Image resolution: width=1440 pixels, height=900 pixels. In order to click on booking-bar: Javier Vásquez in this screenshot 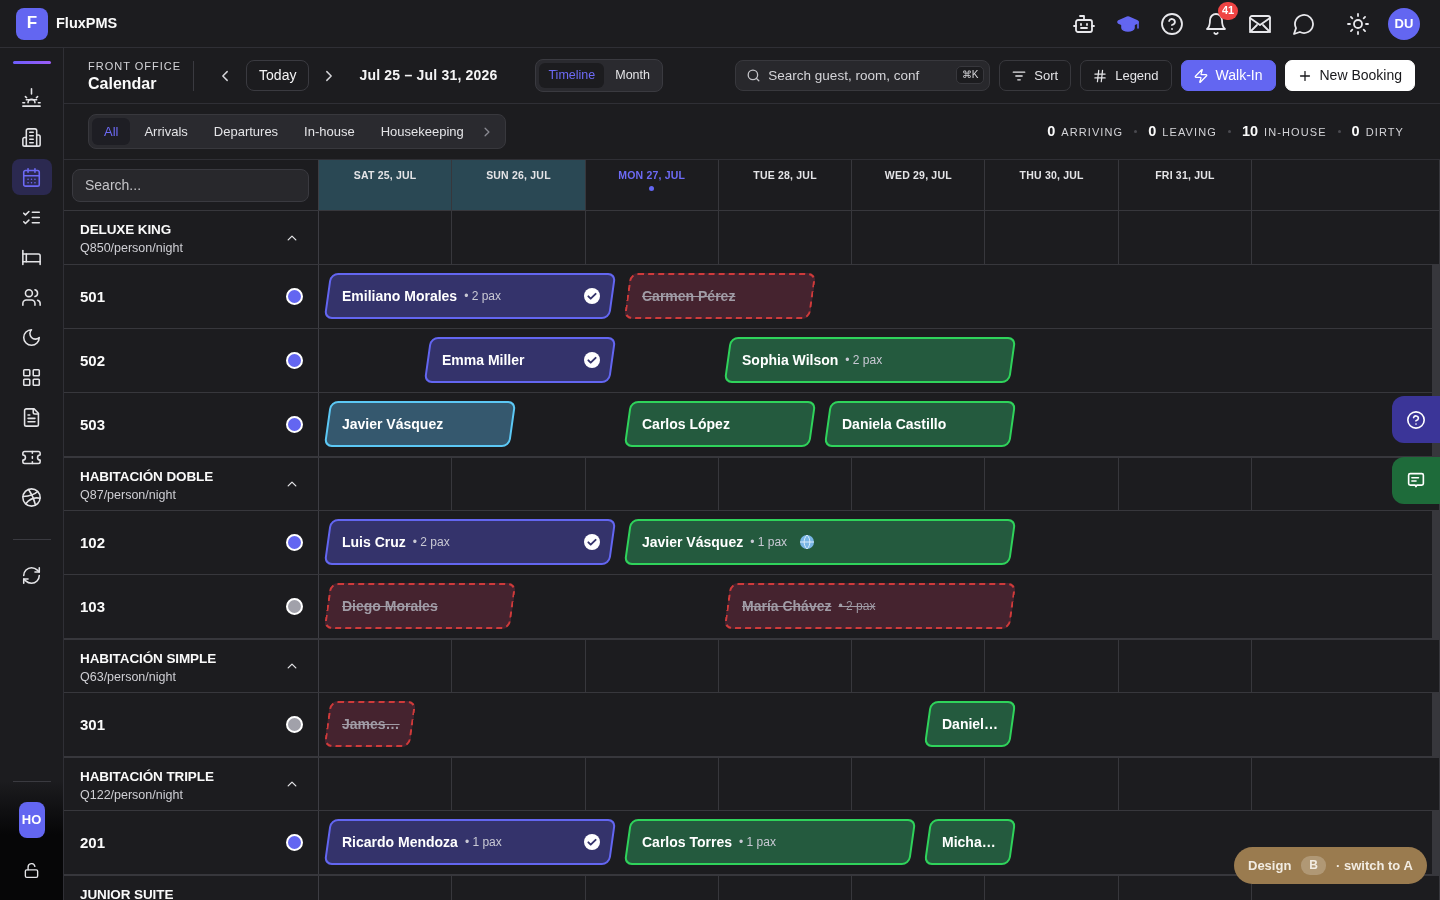, I will do `click(420, 424)`.